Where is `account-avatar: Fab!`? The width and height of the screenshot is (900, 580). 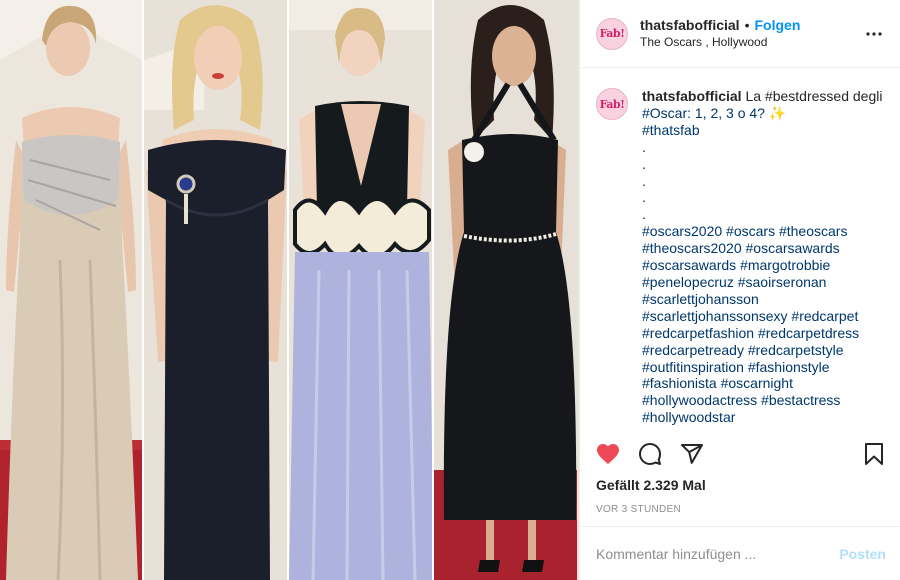
account-avatar: Fab! is located at coordinates (612, 33).